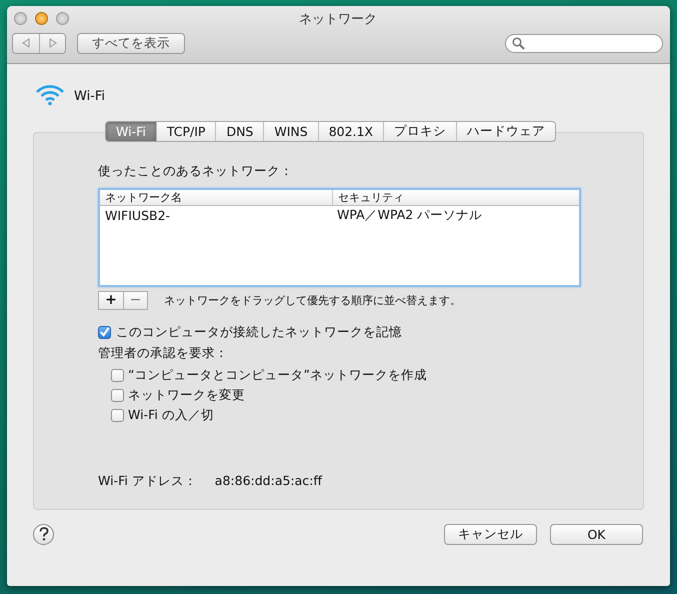 This screenshot has height=594, width=677. I want to click on checkbox-label: “コンピュータとコンピュータ”ネットワークを作成, so click(277, 375).